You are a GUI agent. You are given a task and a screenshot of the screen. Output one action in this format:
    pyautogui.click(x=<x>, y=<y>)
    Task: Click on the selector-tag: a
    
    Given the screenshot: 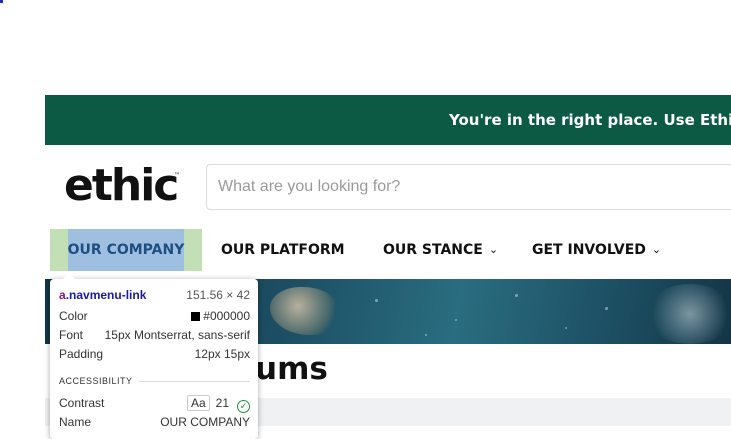 What is the action you would take?
    pyautogui.click(x=62, y=295)
    